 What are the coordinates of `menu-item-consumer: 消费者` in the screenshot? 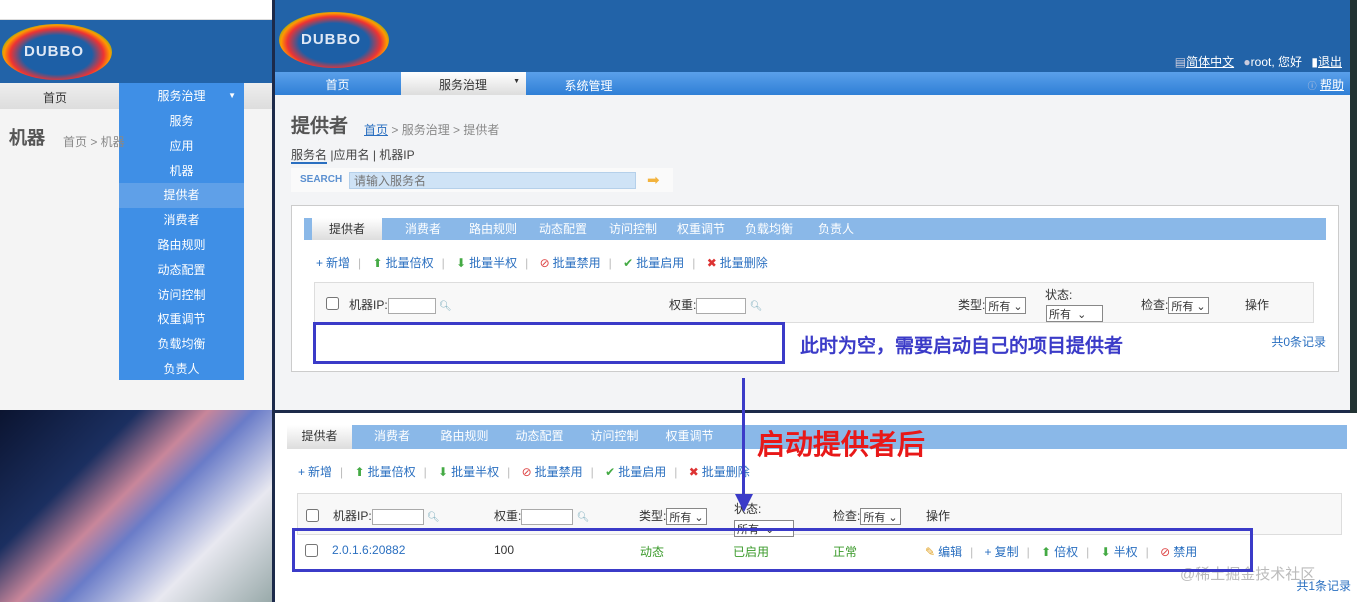 It's located at (181, 220).